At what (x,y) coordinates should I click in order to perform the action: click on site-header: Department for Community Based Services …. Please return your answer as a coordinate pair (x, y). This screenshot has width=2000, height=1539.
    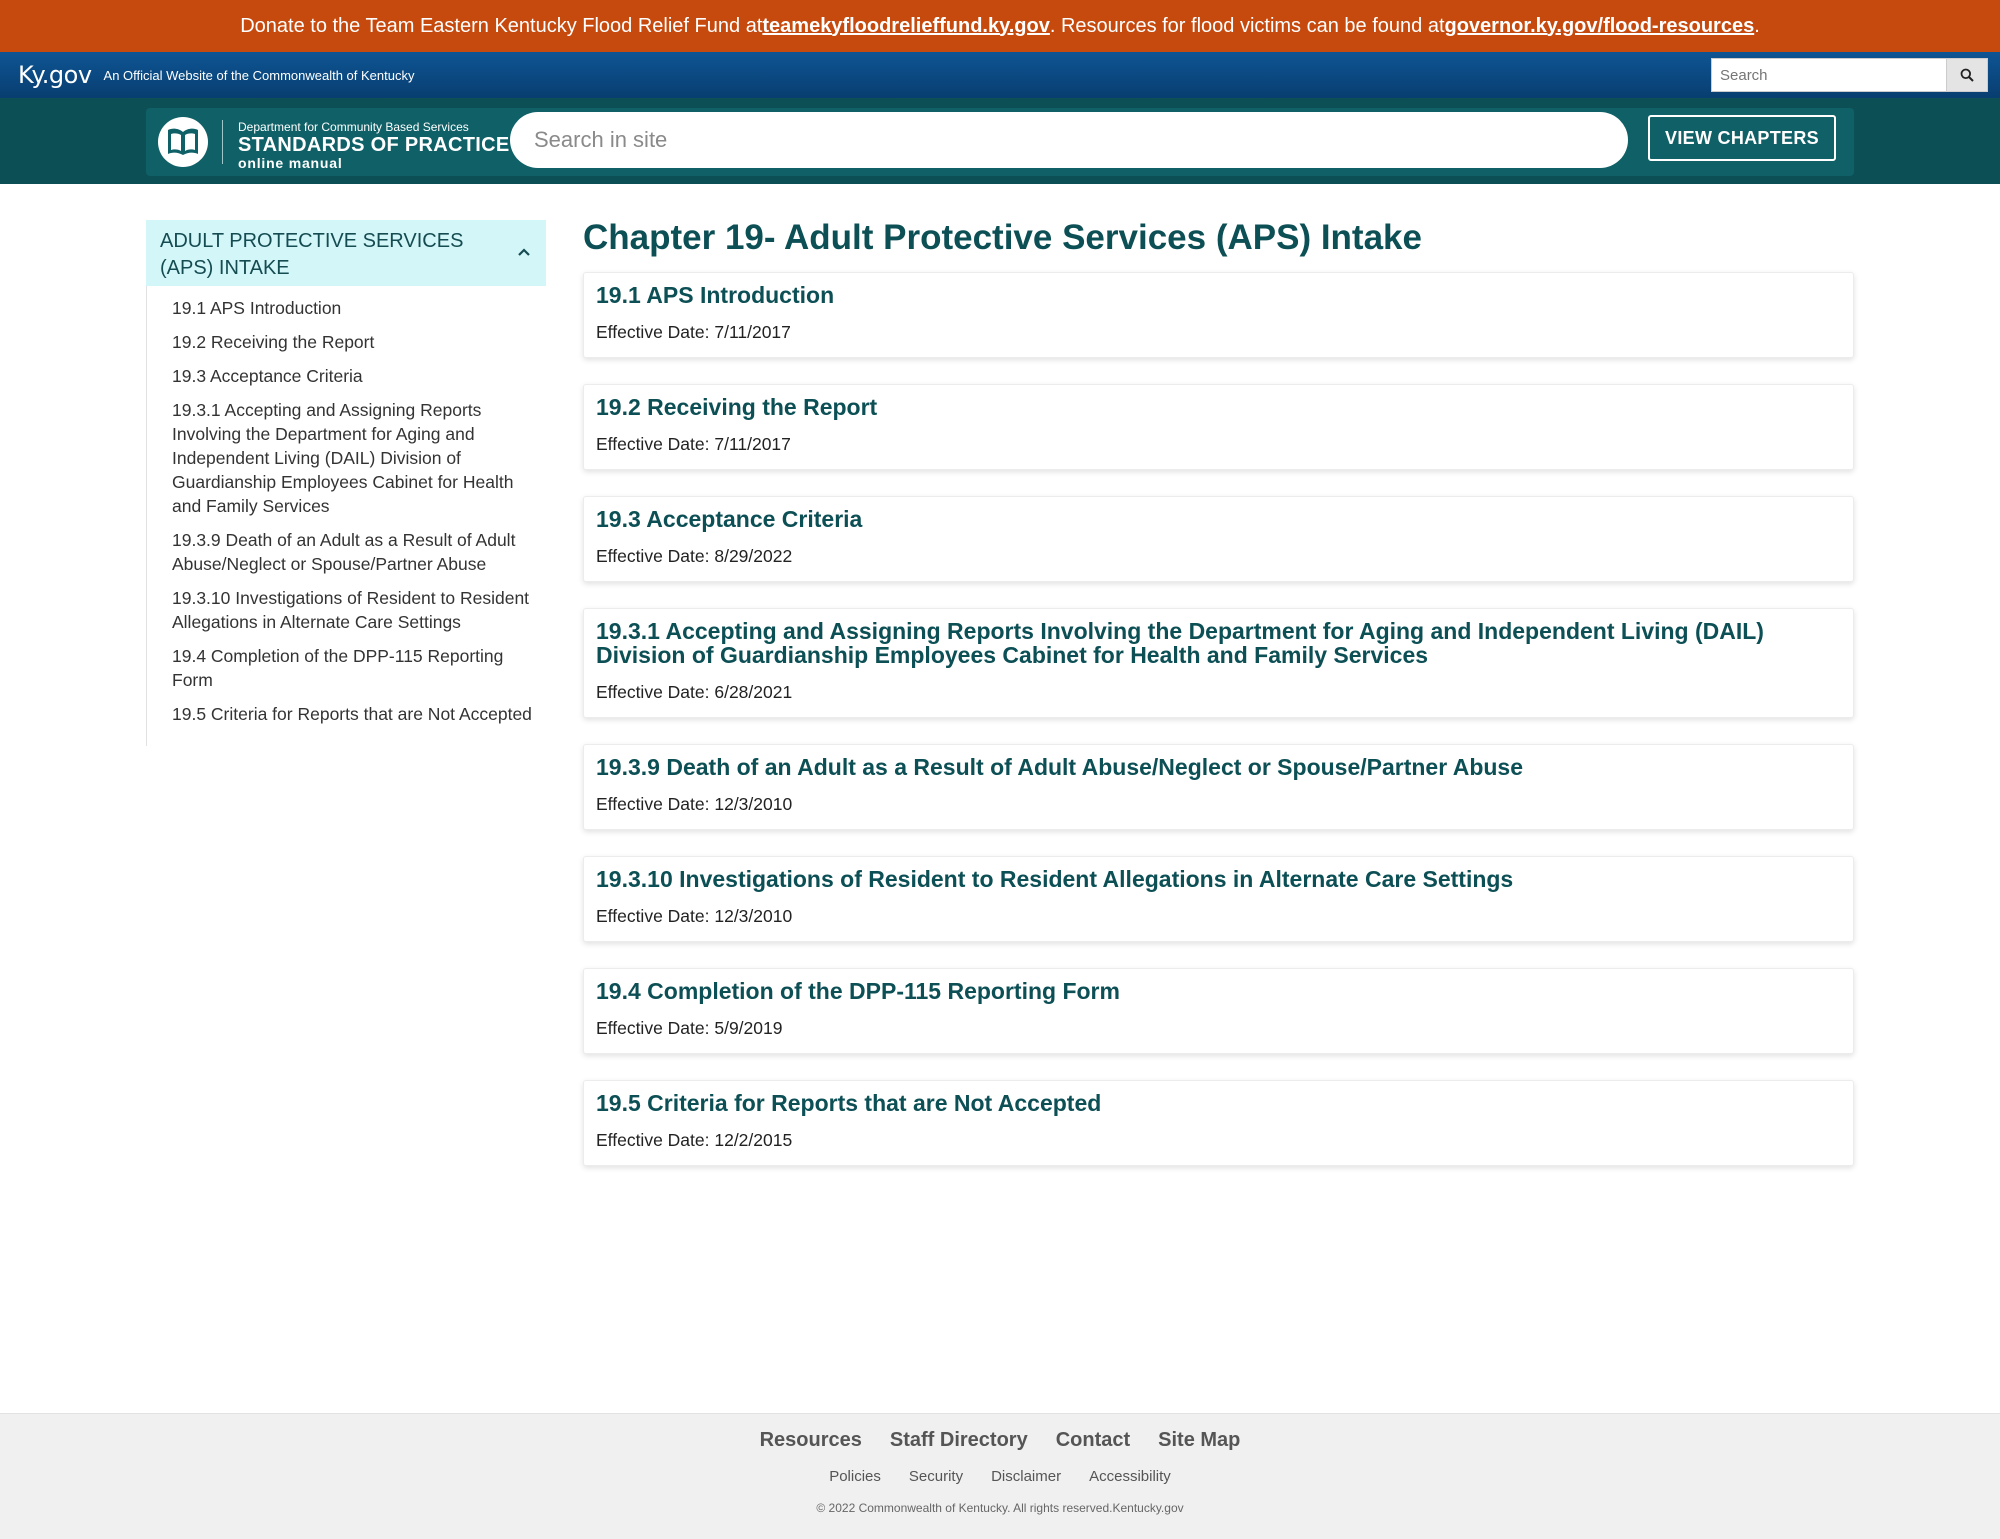
    Looking at the image, I should click on (1000, 141).